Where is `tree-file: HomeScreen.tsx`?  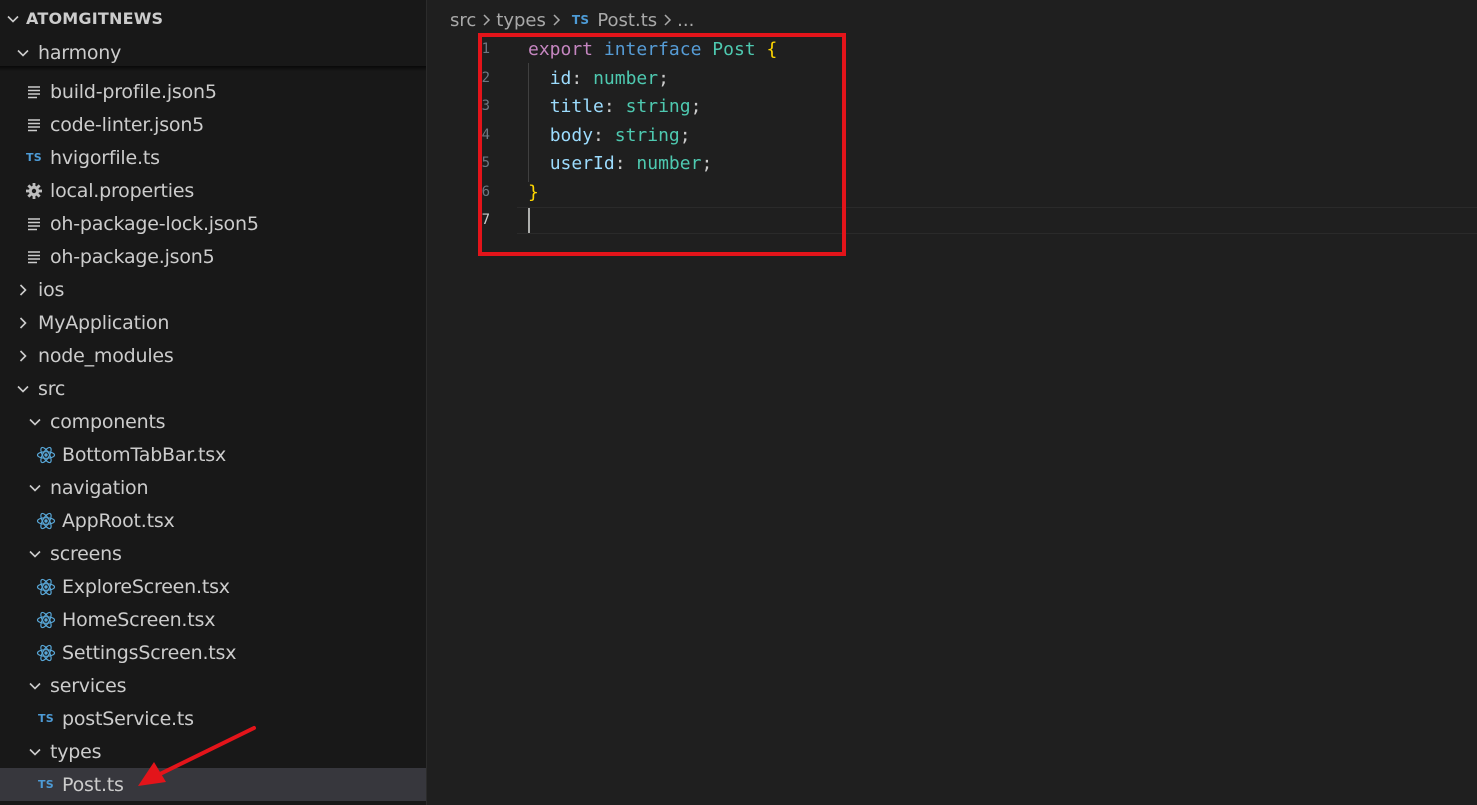
tree-file: HomeScreen.tsx is located at coordinates (213, 619).